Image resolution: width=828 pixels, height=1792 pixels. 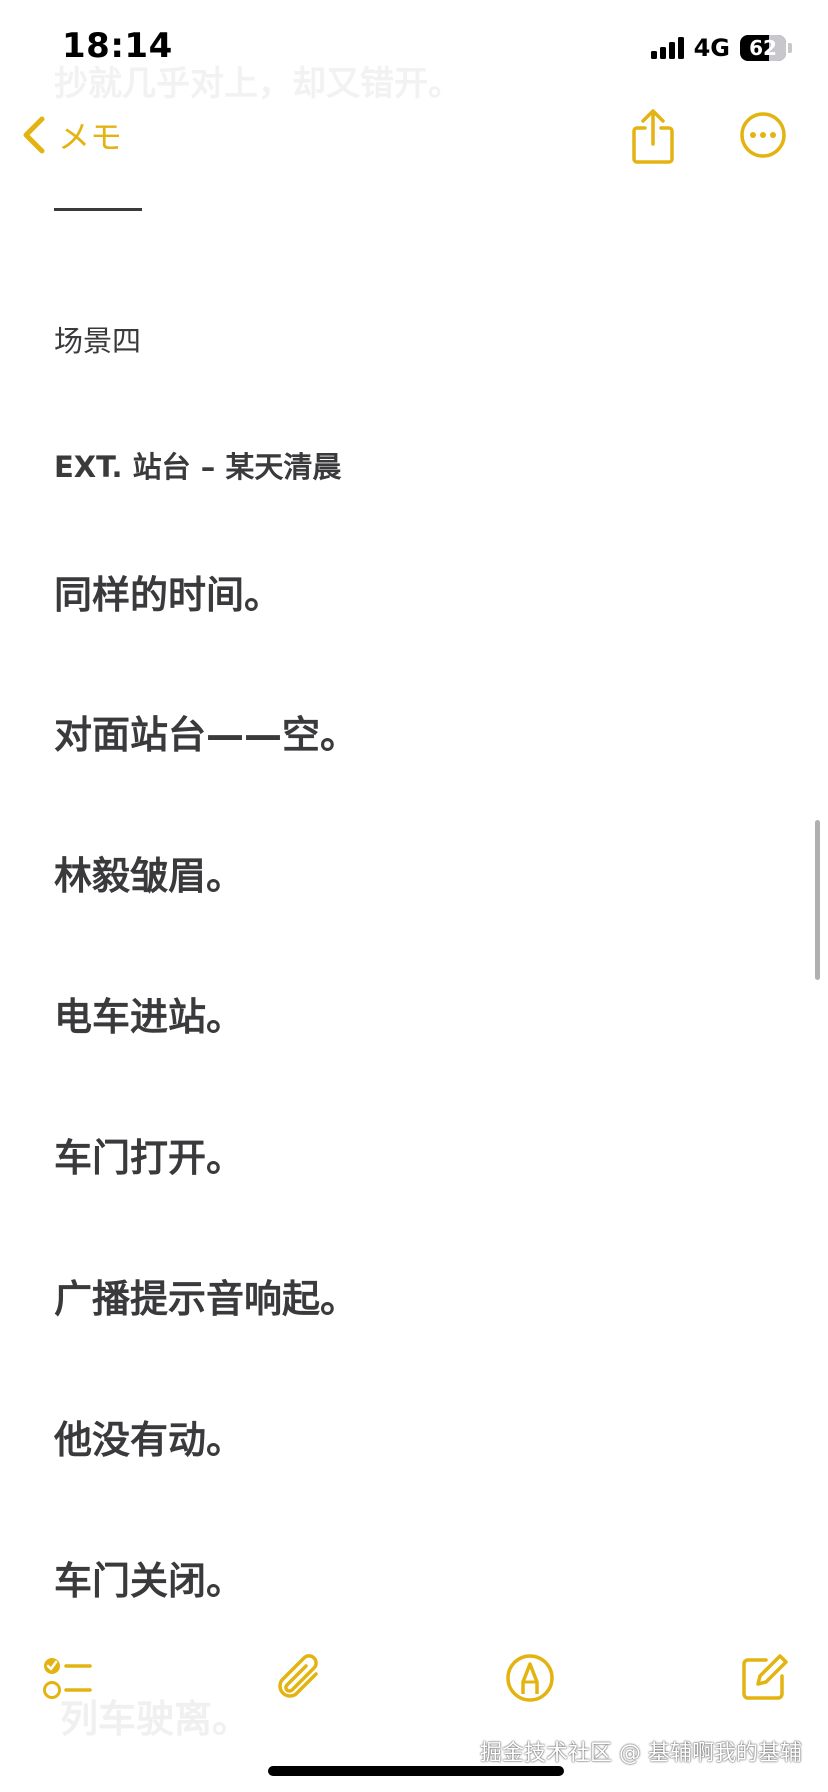 I want to click on network-type: 4G, so click(x=711, y=48).